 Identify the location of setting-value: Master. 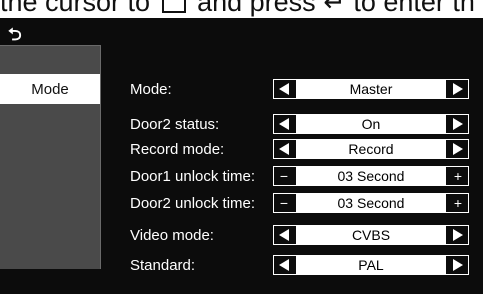
(371, 89).